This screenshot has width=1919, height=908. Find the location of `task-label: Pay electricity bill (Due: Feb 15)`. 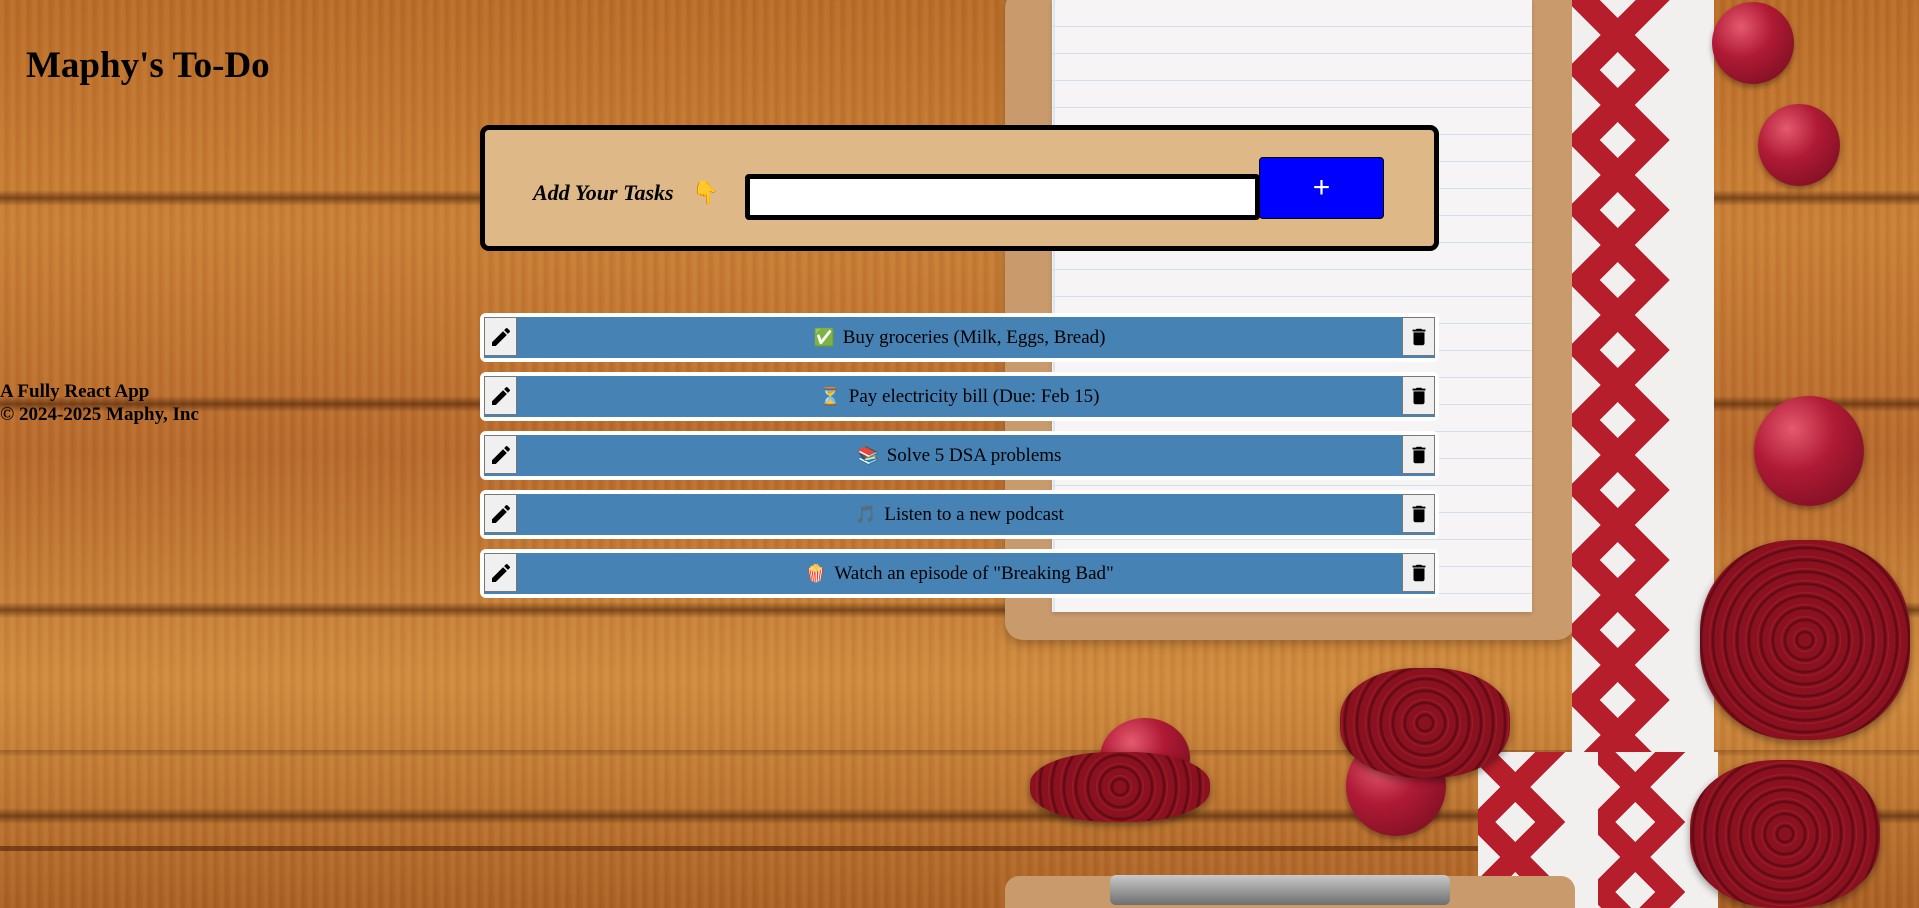

task-label: Pay electricity bill (Due: Feb 15) is located at coordinates (974, 396).